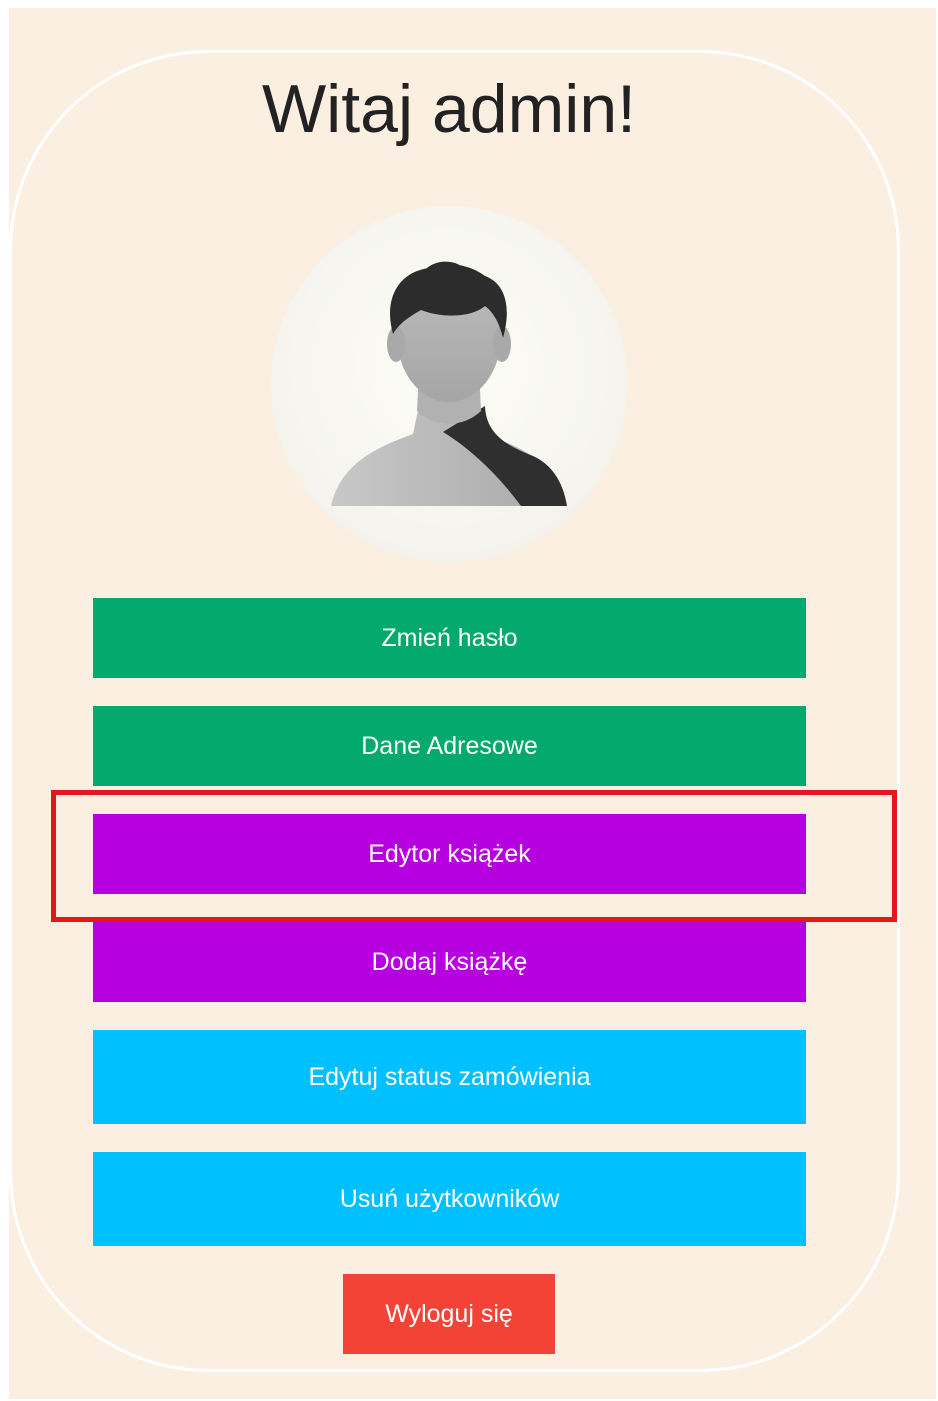 This screenshot has height=1401, width=938. Describe the element at coordinates (449, 109) in the screenshot. I see `page-title: Witaj admin!` at that location.